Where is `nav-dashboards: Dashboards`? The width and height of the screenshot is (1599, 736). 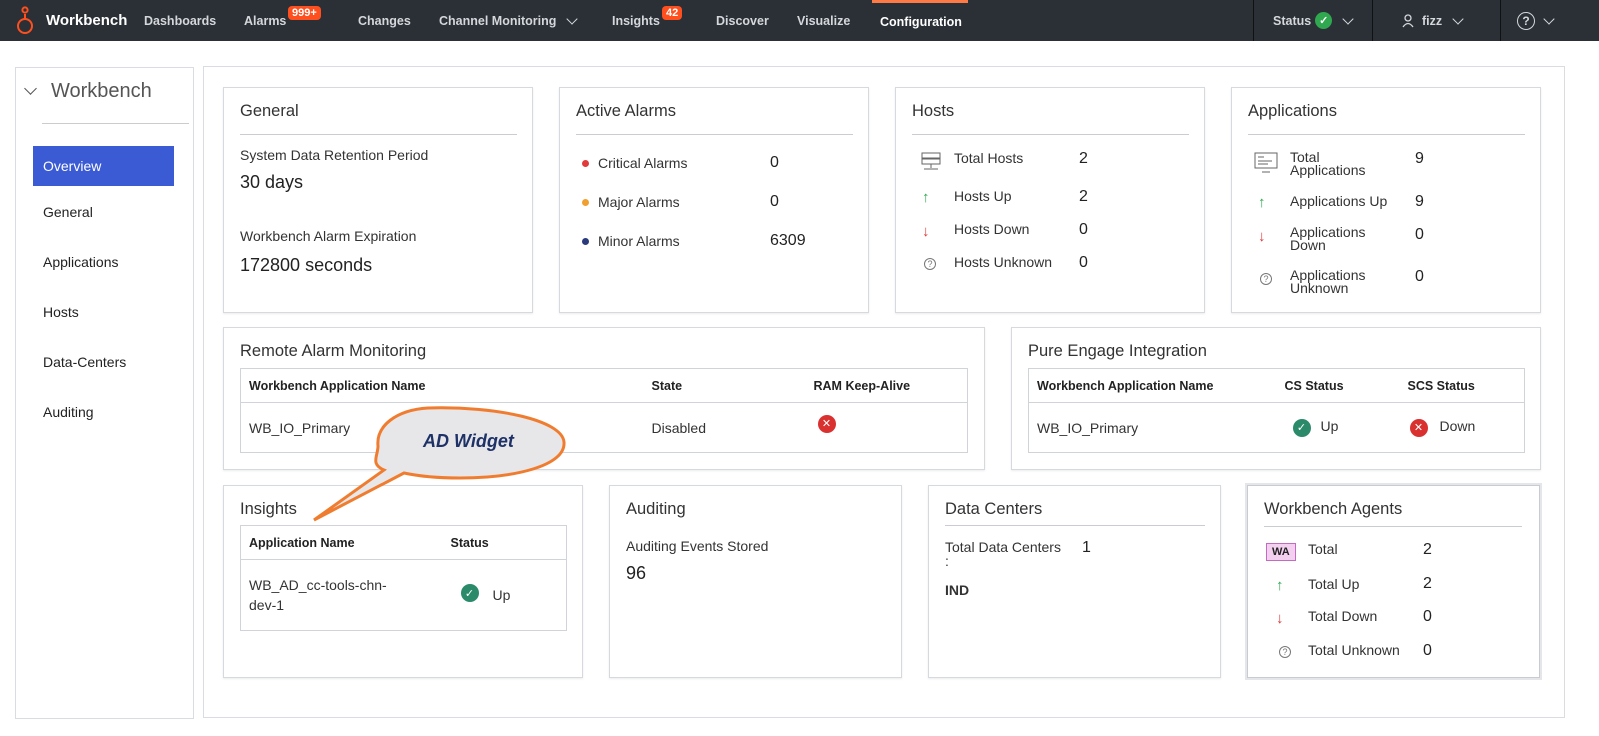
nav-dashboards: Dashboards is located at coordinates (180, 20).